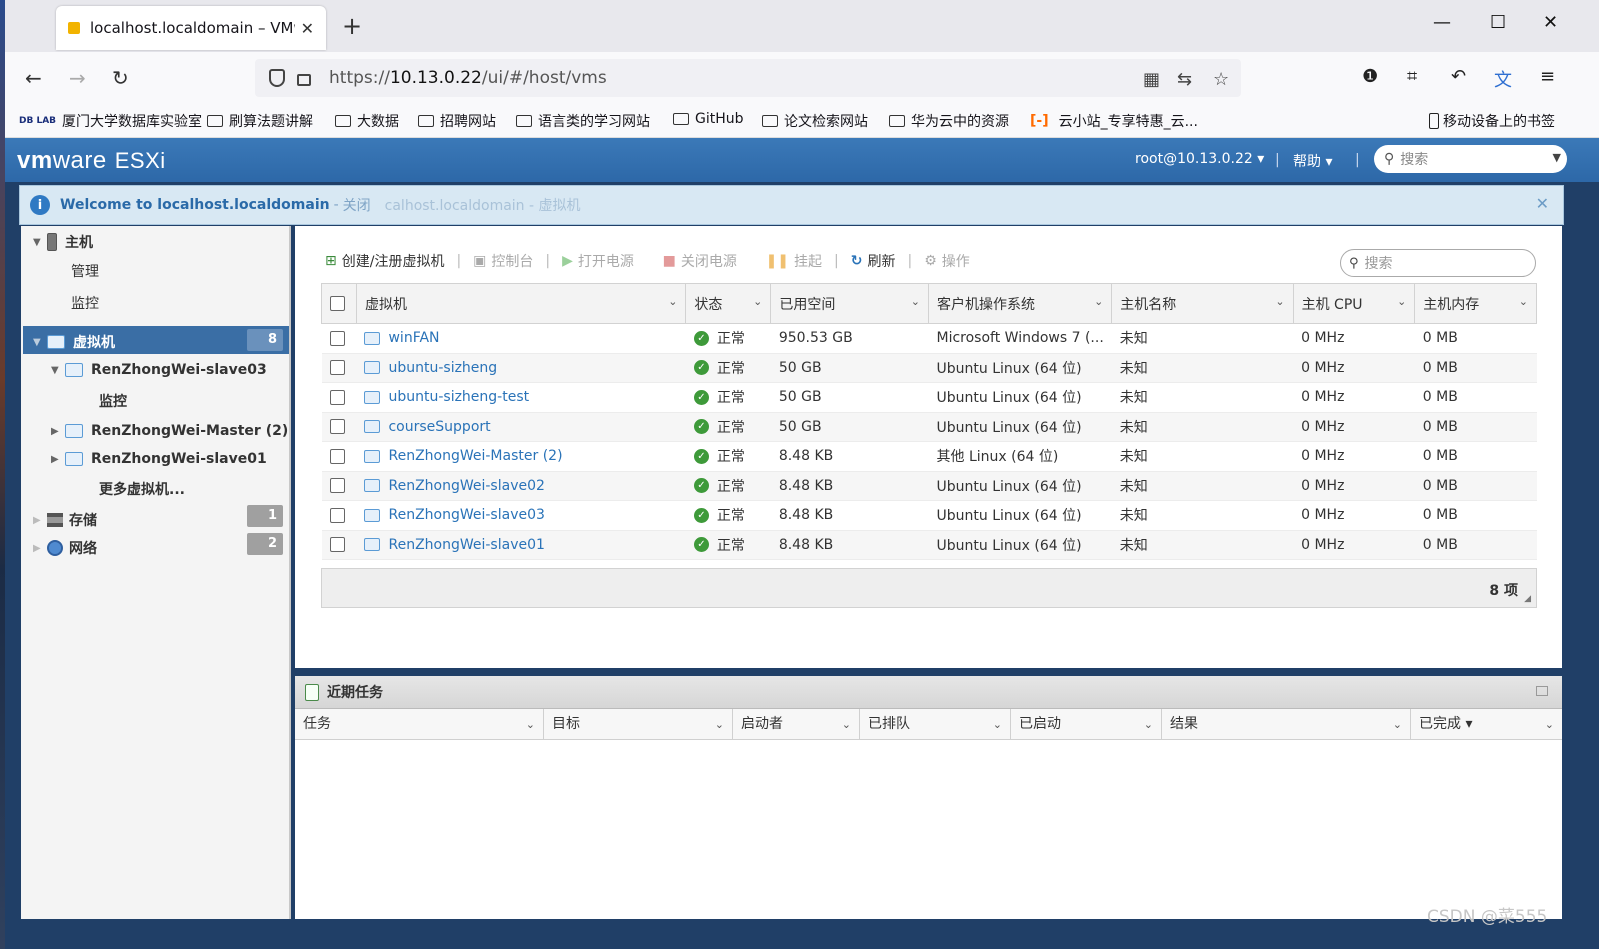  I want to click on column-header: 结果 ⌄, so click(1286, 724).